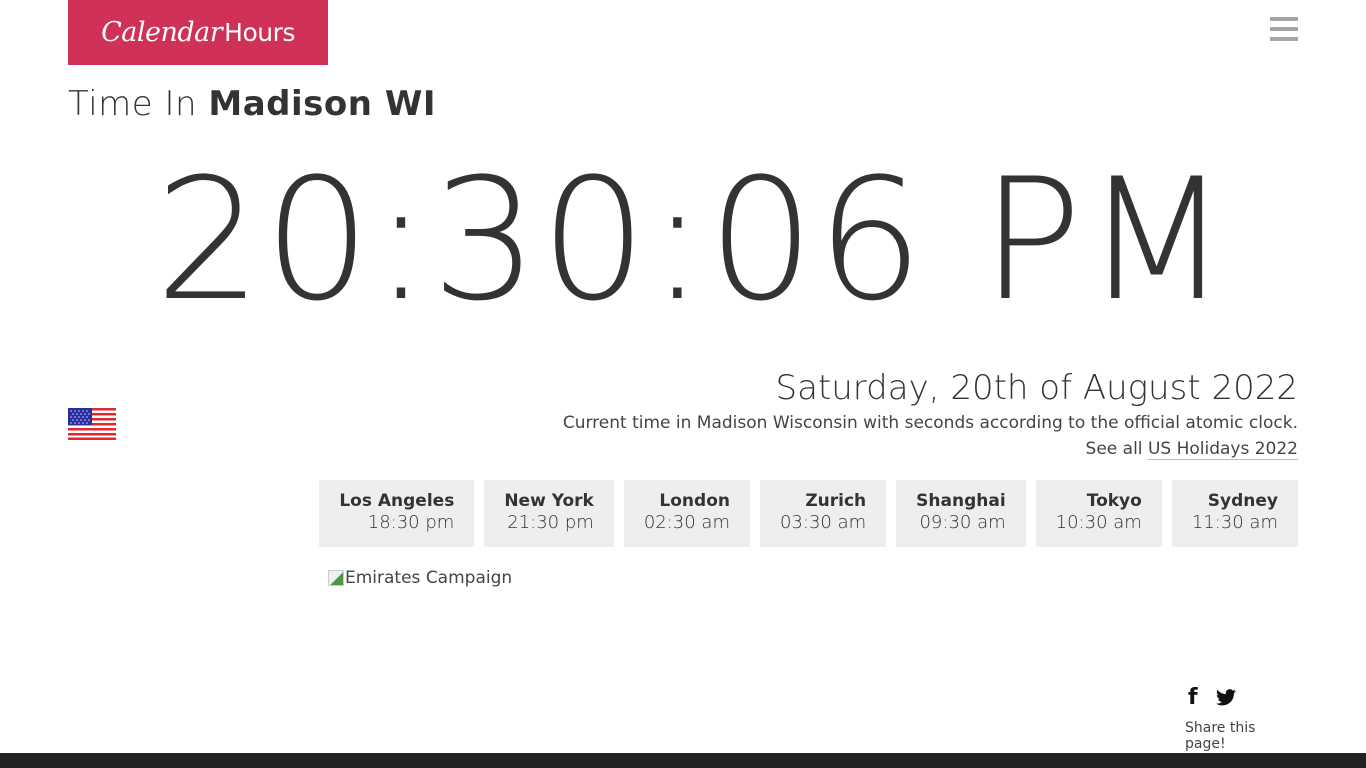 The width and height of the screenshot is (1366, 768). What do you see at coordinates (92, 424) in the screenshot?
I see `us-flag-icon` at bounding box center [92, 424].